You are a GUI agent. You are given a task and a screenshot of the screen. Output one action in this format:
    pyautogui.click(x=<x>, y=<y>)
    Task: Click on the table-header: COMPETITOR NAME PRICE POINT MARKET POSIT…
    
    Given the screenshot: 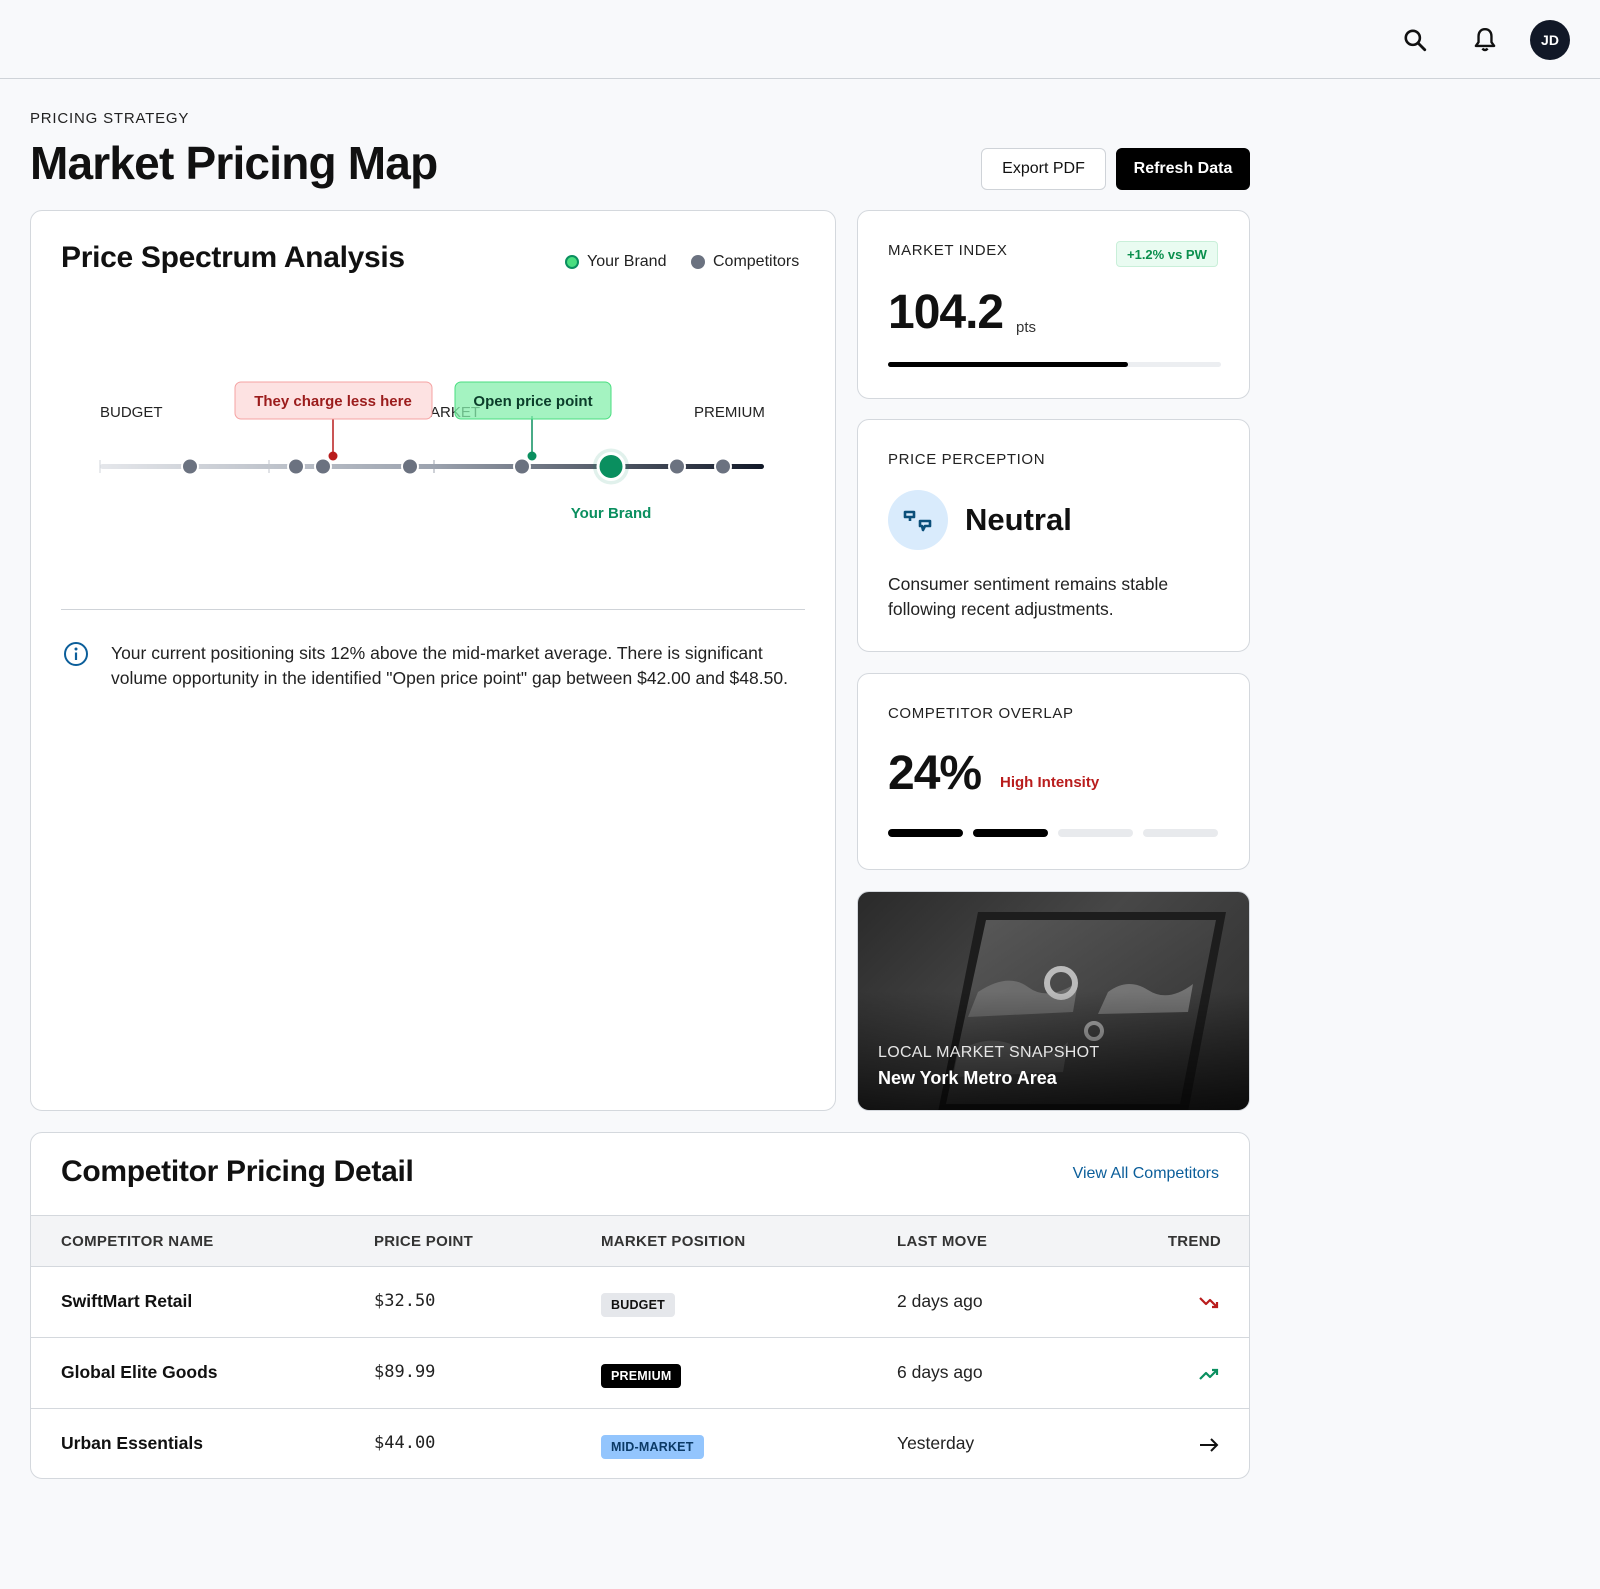 What is the action you would take?
    pyautogui.click(x=640, y=1241)
    